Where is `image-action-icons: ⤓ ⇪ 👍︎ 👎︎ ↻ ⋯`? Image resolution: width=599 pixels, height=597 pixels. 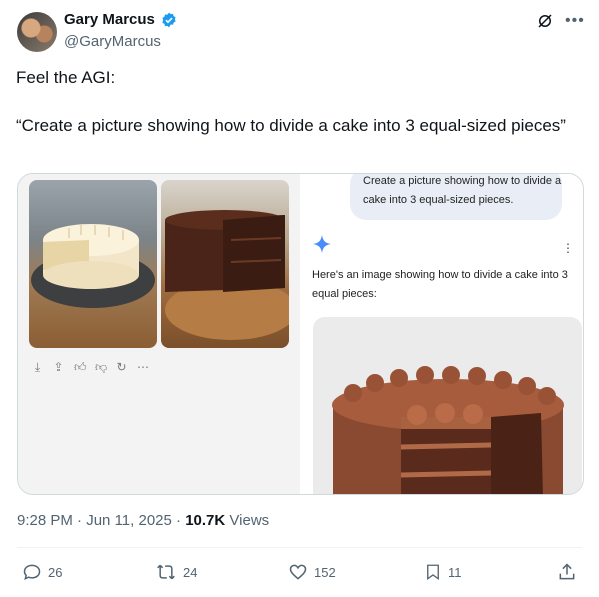 image-action-icons: ⤓ ⇪ 👍︎ 👎︎ ↻ ⋯ is located at coordinates (90, 367).